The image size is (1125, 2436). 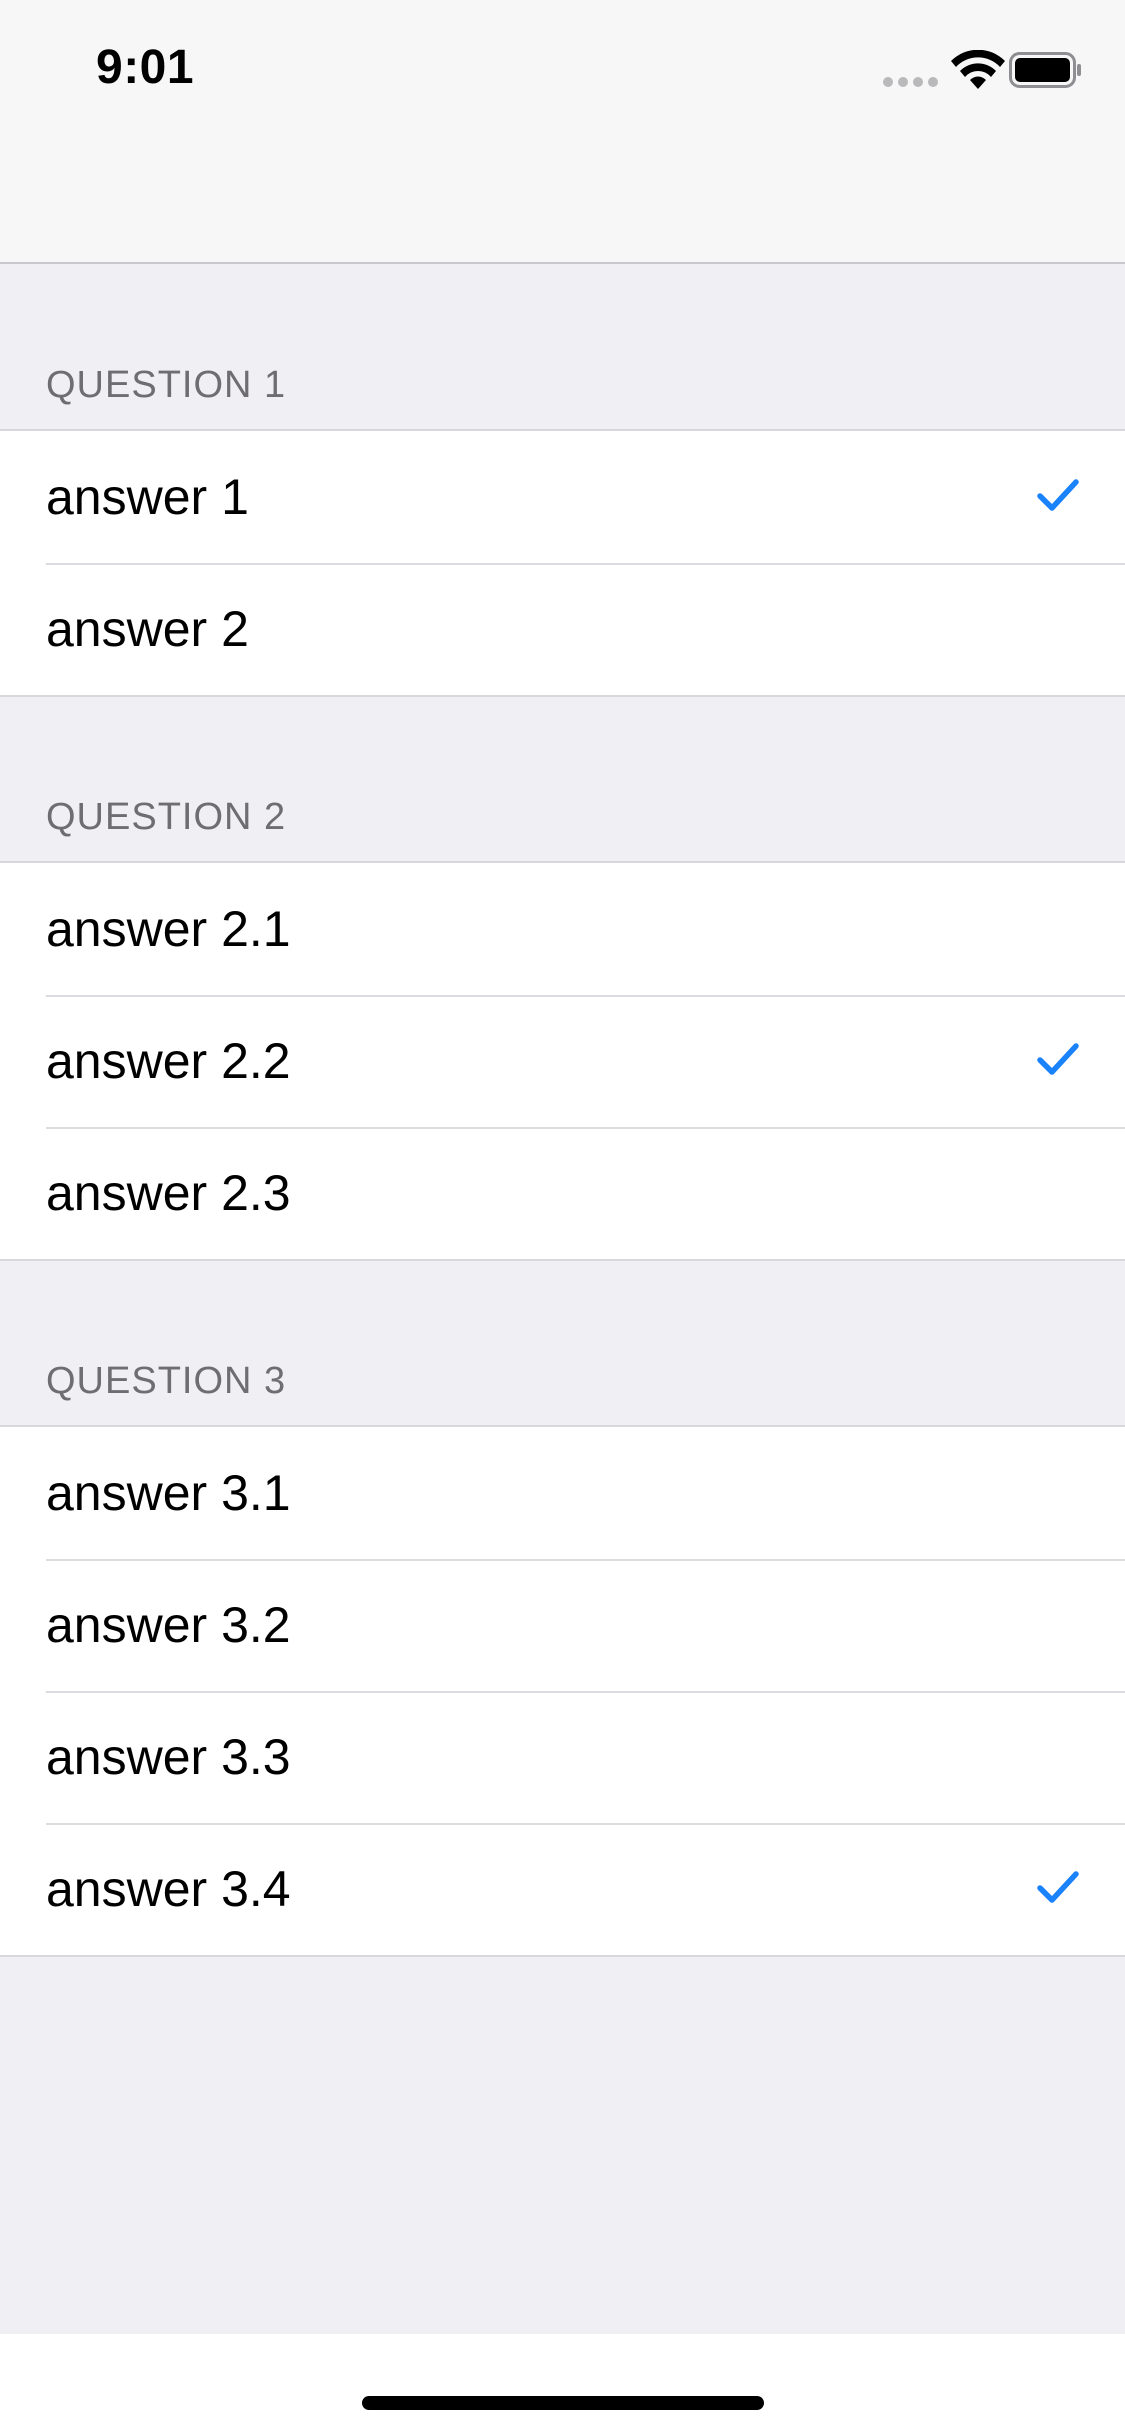 I want to click on answer-group-question-1: answer 1 answer 2, so click(x=562, y=563).